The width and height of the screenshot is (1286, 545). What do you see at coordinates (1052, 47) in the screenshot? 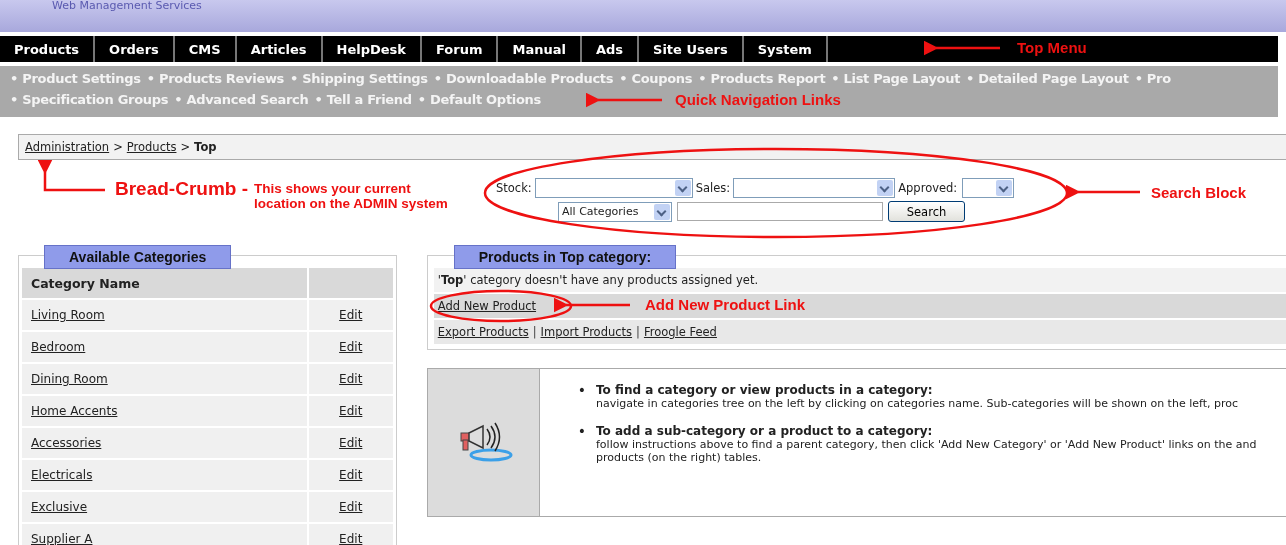
I see `annotation-label: Top Menu` at bounding box center [1052, 47].